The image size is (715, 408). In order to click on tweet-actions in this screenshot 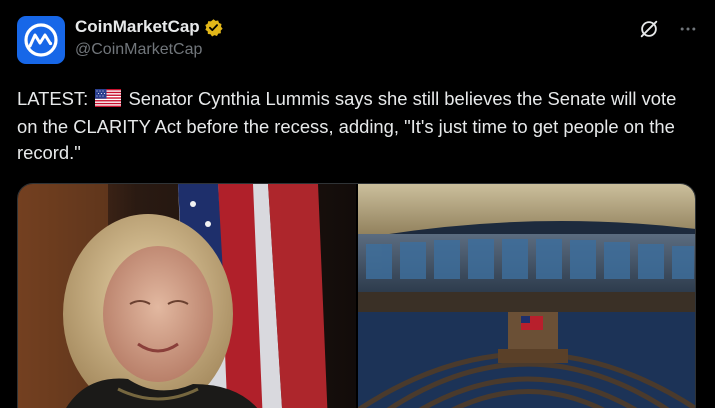, I will do `click(668, 29)`.